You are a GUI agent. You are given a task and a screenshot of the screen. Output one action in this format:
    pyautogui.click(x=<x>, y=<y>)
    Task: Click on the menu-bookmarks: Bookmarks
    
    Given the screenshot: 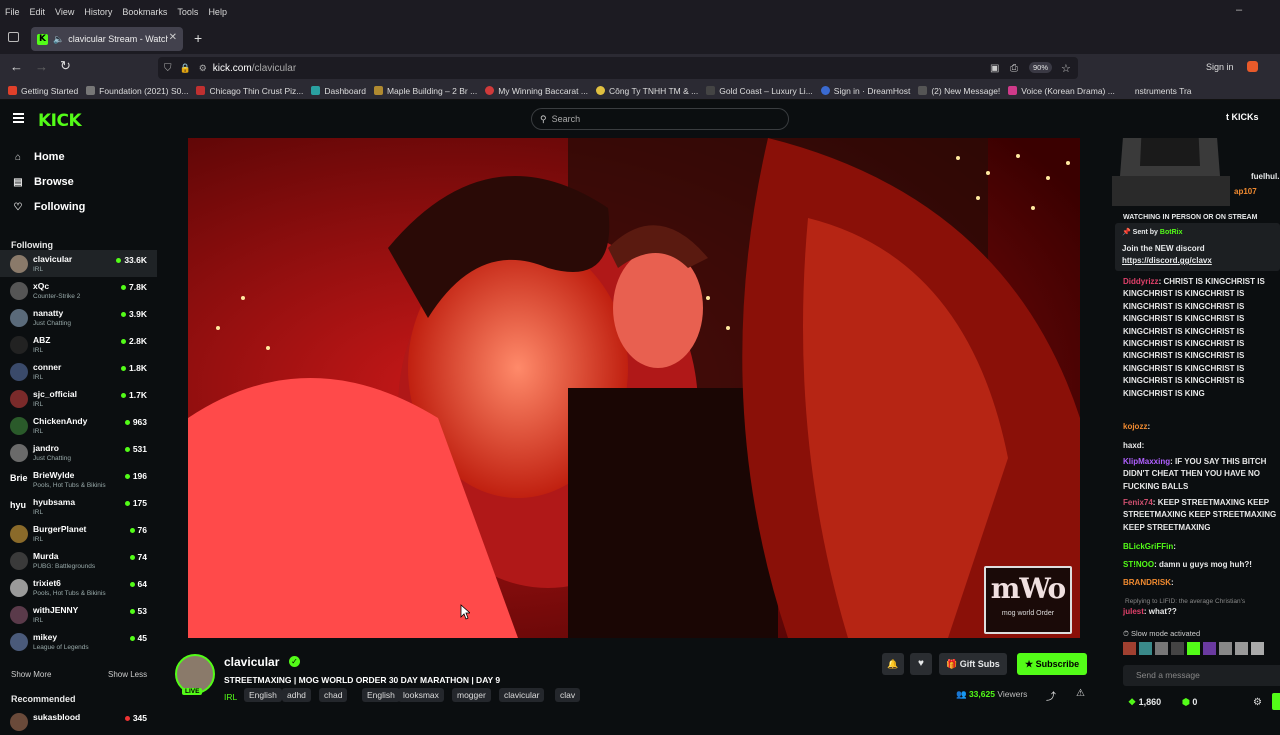 What is the action you would take?
    pyautogui.click(x=144, y=12)
    